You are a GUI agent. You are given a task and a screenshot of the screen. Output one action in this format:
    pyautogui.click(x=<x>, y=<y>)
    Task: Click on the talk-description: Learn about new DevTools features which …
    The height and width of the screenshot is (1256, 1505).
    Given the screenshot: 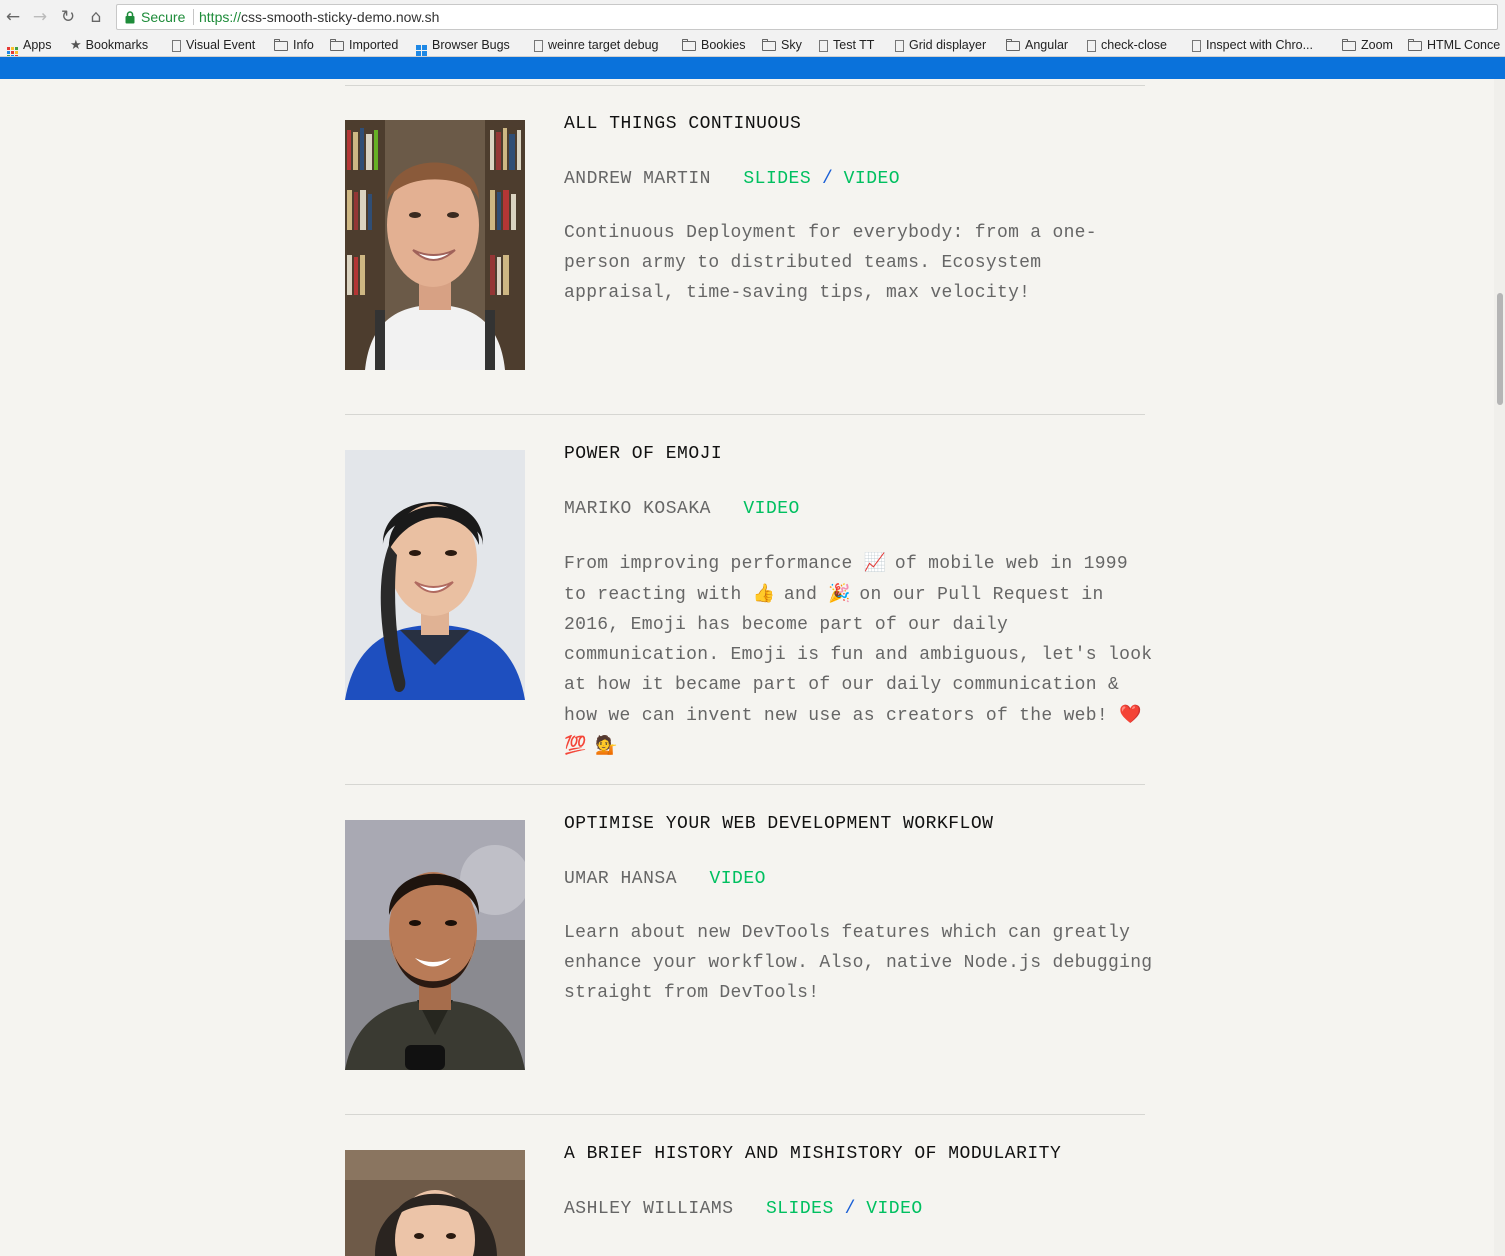 What is the action you would take?
    pyautogui.click(x=858, y=963)
    